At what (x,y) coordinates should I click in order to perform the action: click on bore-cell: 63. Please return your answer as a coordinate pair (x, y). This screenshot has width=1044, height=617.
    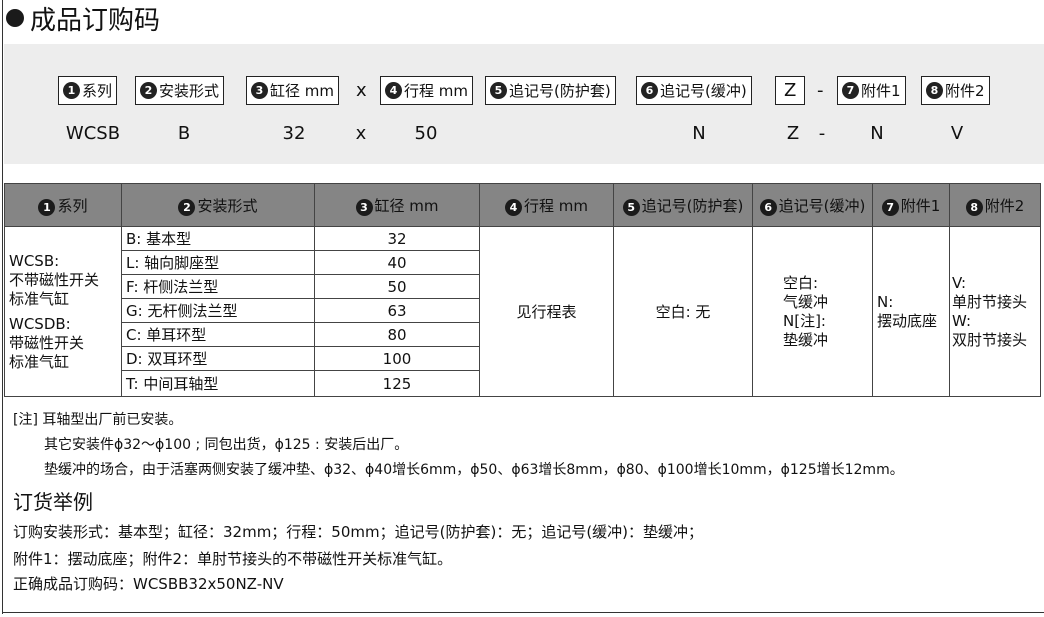
    Looking at the image, I should click on (397, 310).